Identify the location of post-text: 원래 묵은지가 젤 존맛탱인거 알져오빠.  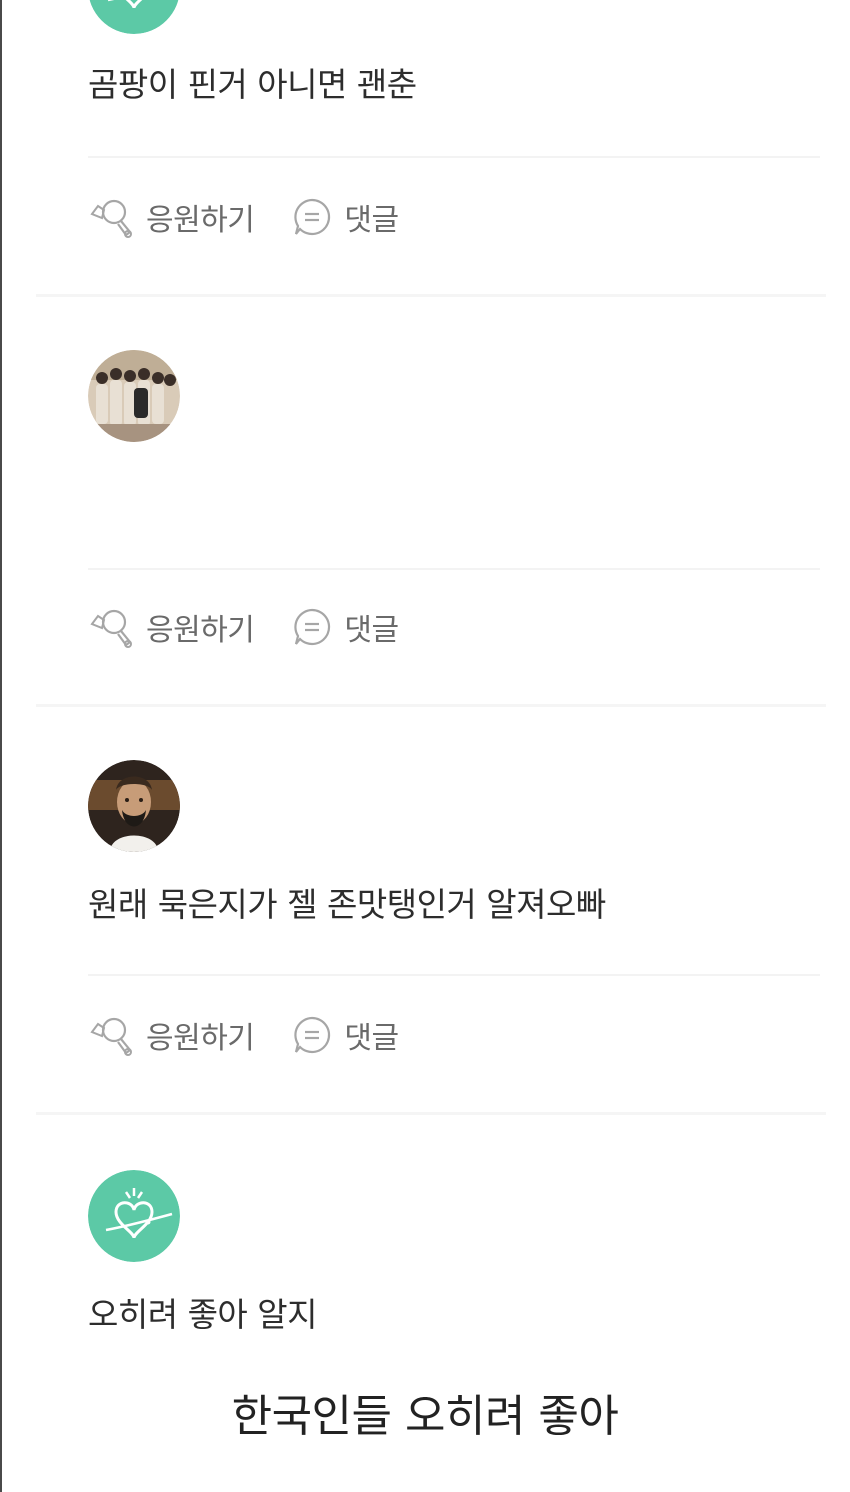
(347, 904).